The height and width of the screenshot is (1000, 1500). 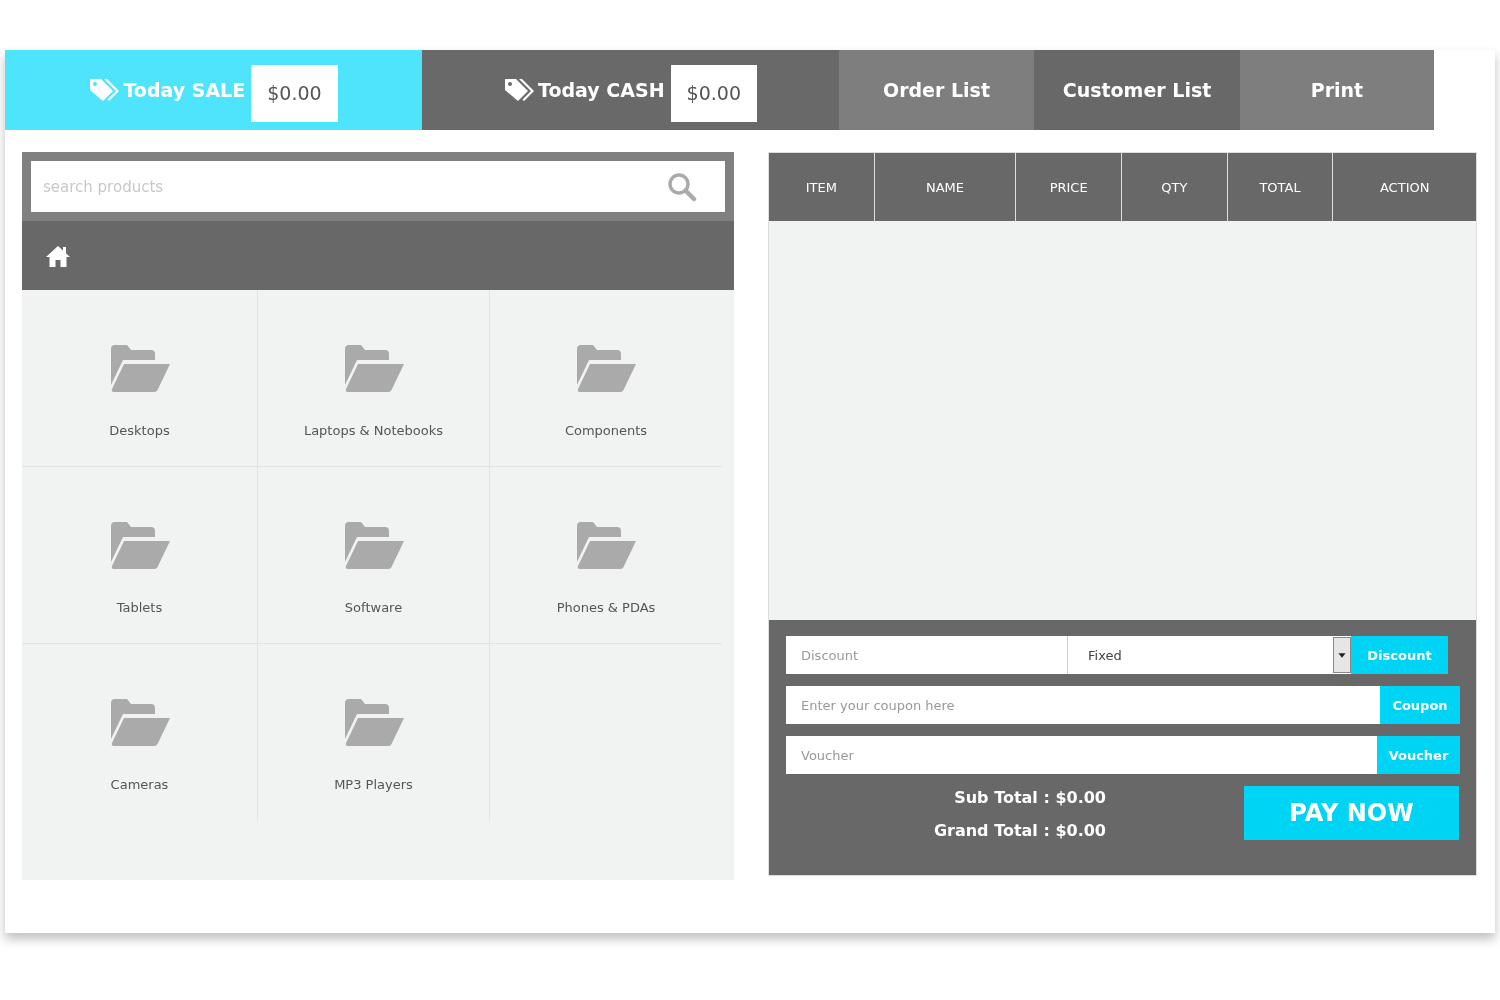 I want to click on category-tile: Cameras, so click(x=140, y=732).